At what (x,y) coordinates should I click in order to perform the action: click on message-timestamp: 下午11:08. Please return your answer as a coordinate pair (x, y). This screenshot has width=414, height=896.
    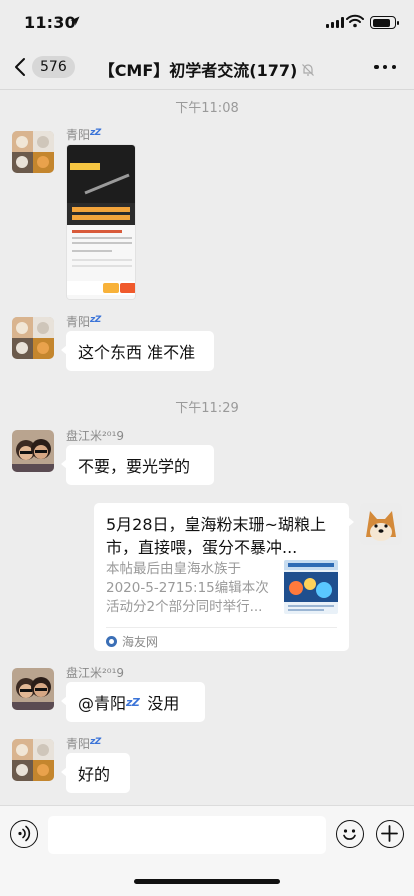
    Looking at the image, I should click on (207, 108).